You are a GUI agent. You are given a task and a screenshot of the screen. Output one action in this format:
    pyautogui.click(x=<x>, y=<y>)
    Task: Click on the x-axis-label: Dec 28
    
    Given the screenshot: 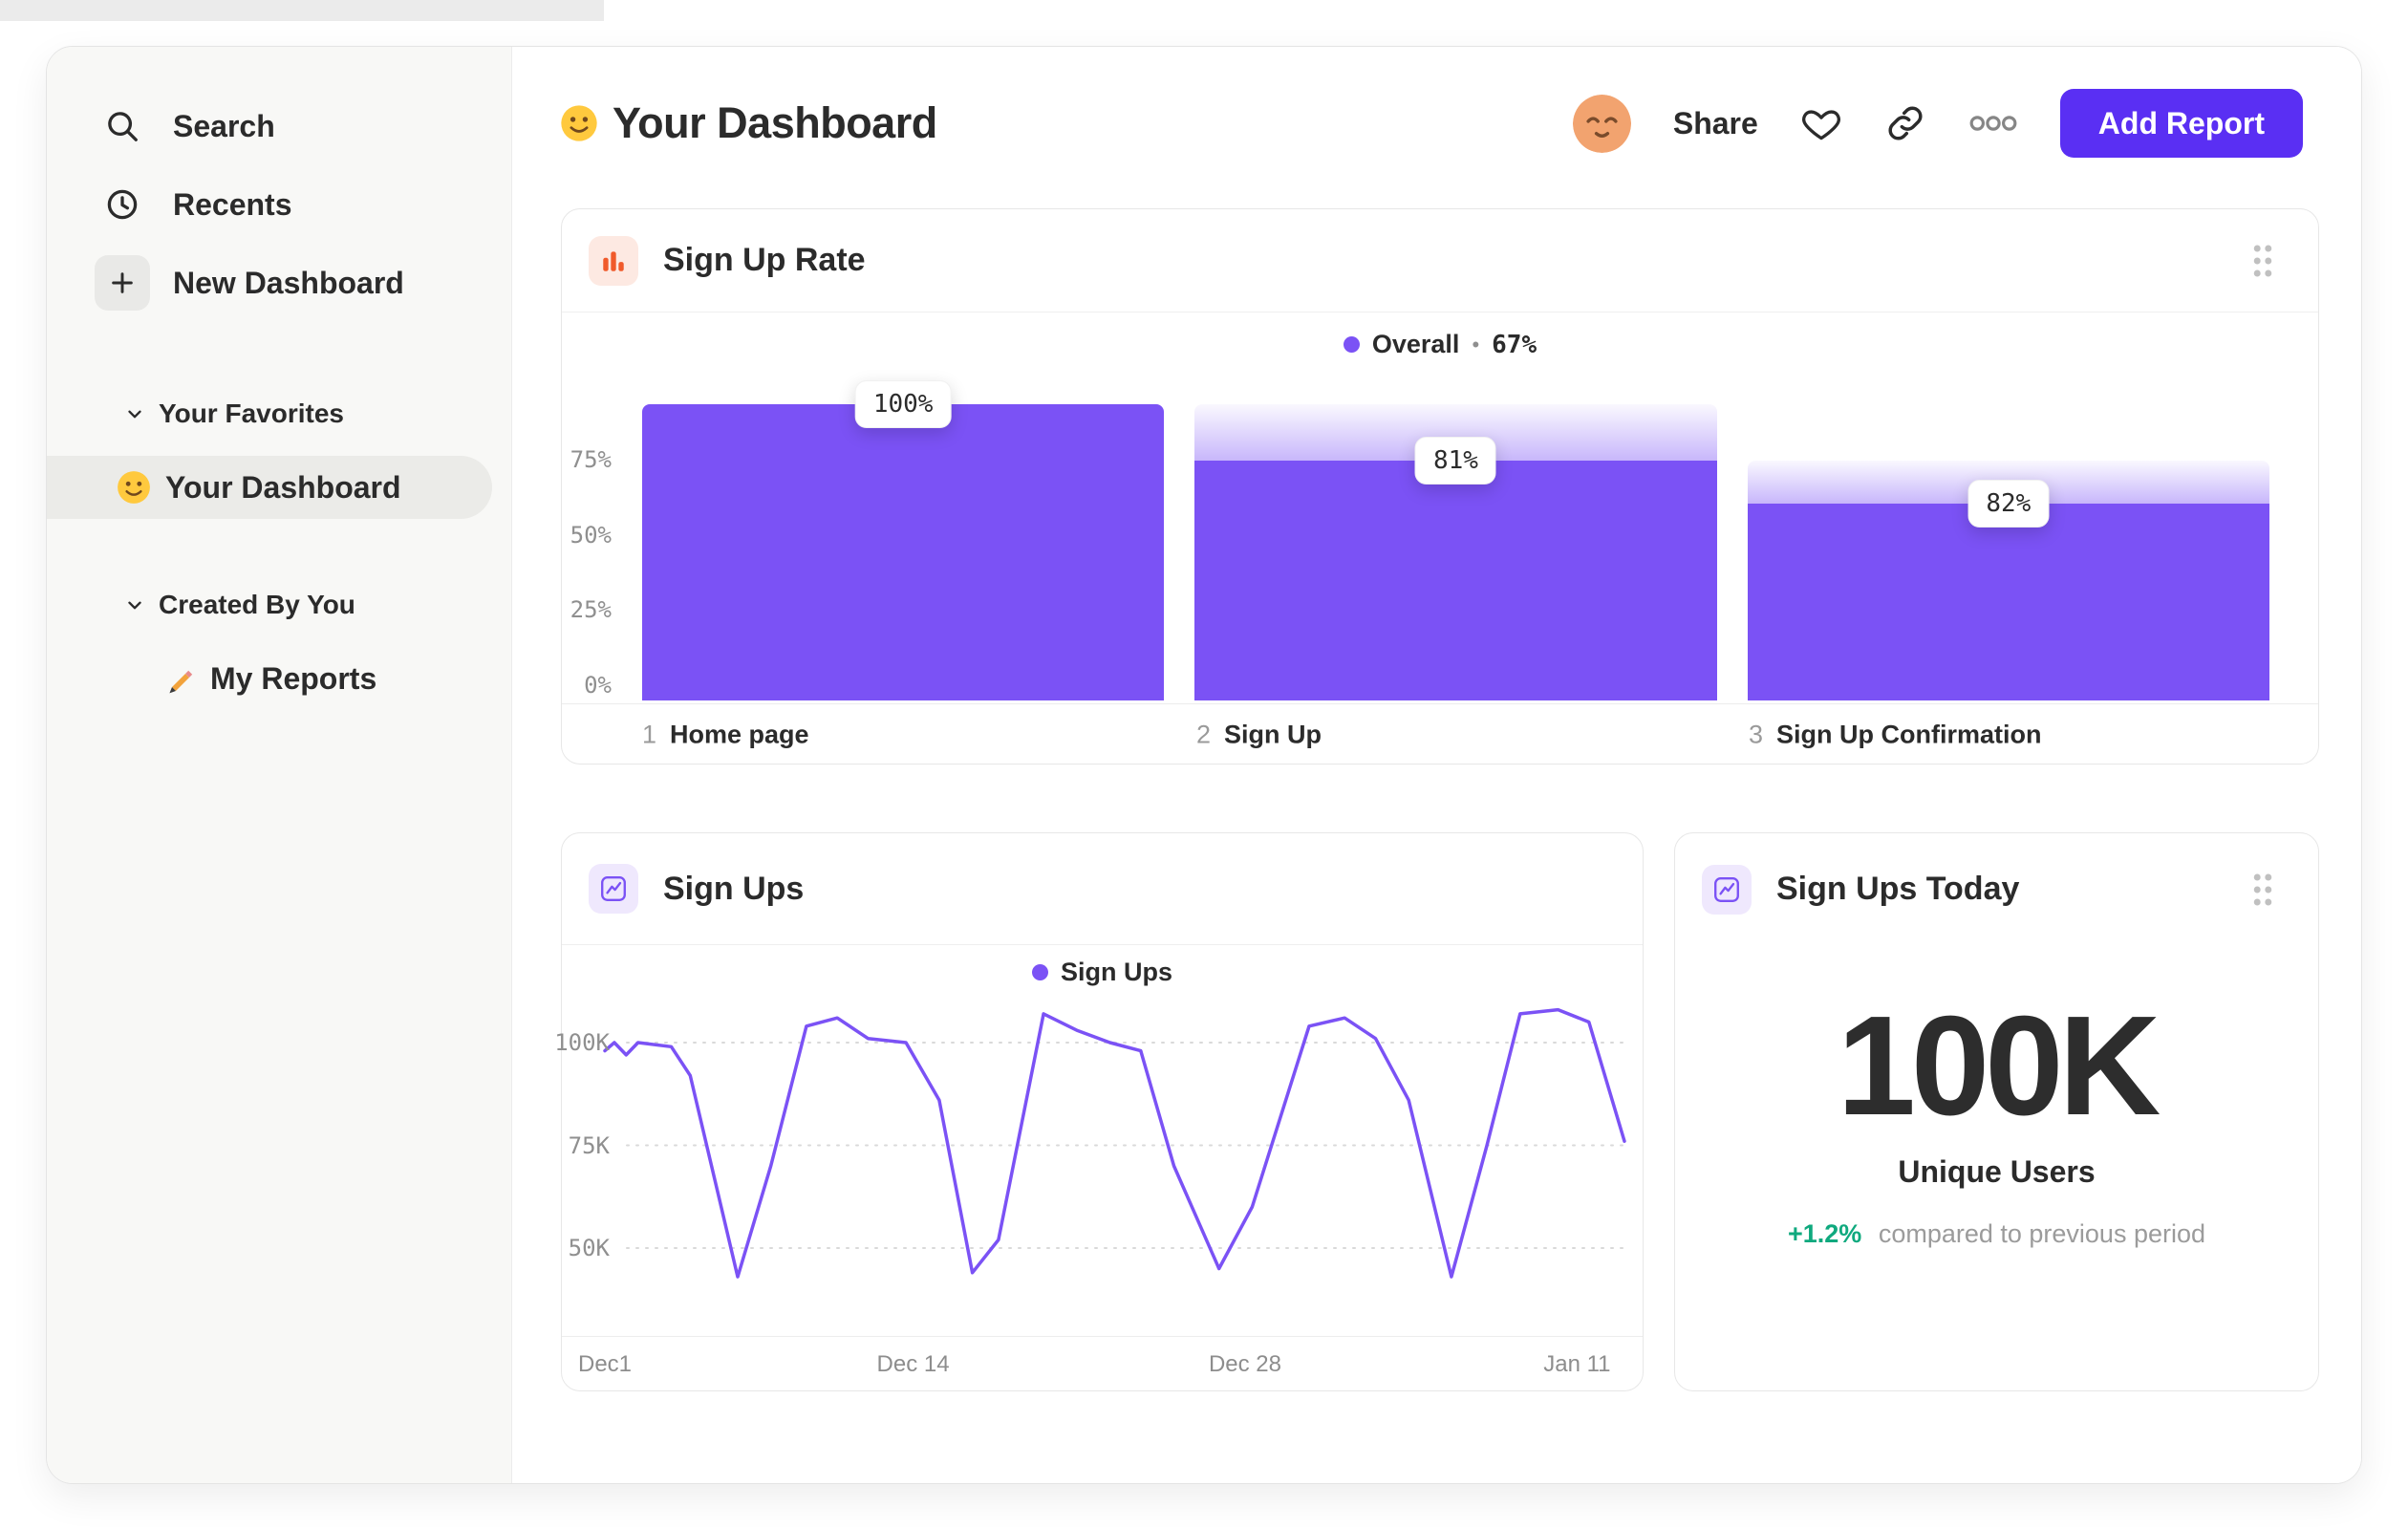 What is the action you would take?
    pyautogui.click(x=1244, y=1364)
    